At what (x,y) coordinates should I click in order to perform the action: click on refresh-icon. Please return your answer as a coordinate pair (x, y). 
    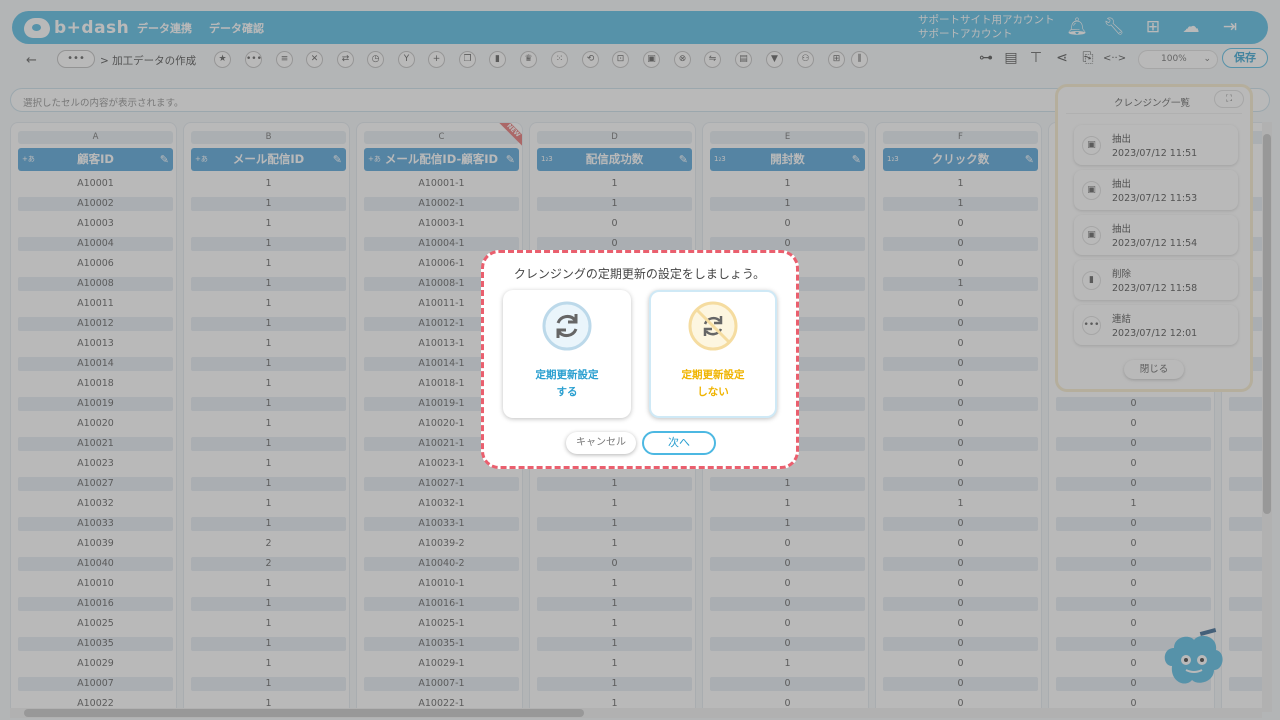
    Looking at the image, I should click on (567, 326).